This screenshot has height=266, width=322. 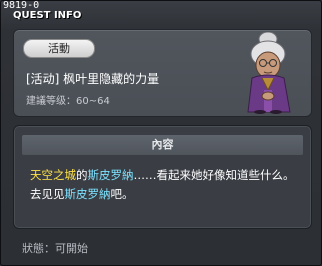 What do you see at coordinates (53, 175) in the screenshot?
I see `text-segment: 天空之城` at bounding box center [53, 175].